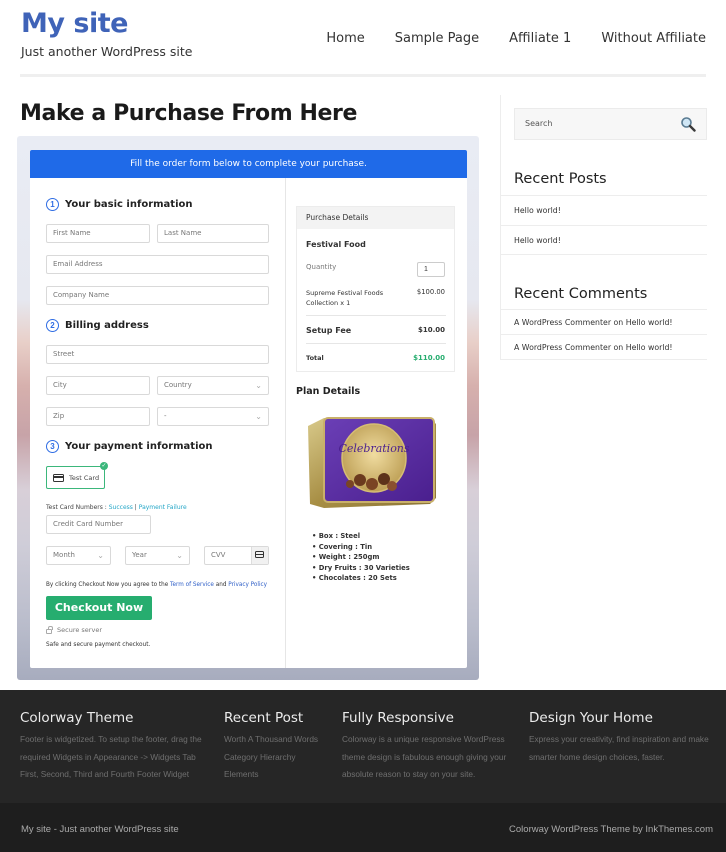  What do you see at coordinates (64, 555) in the screenshot?
I see `month-select-value: Month` at bounding box center [64, 555].